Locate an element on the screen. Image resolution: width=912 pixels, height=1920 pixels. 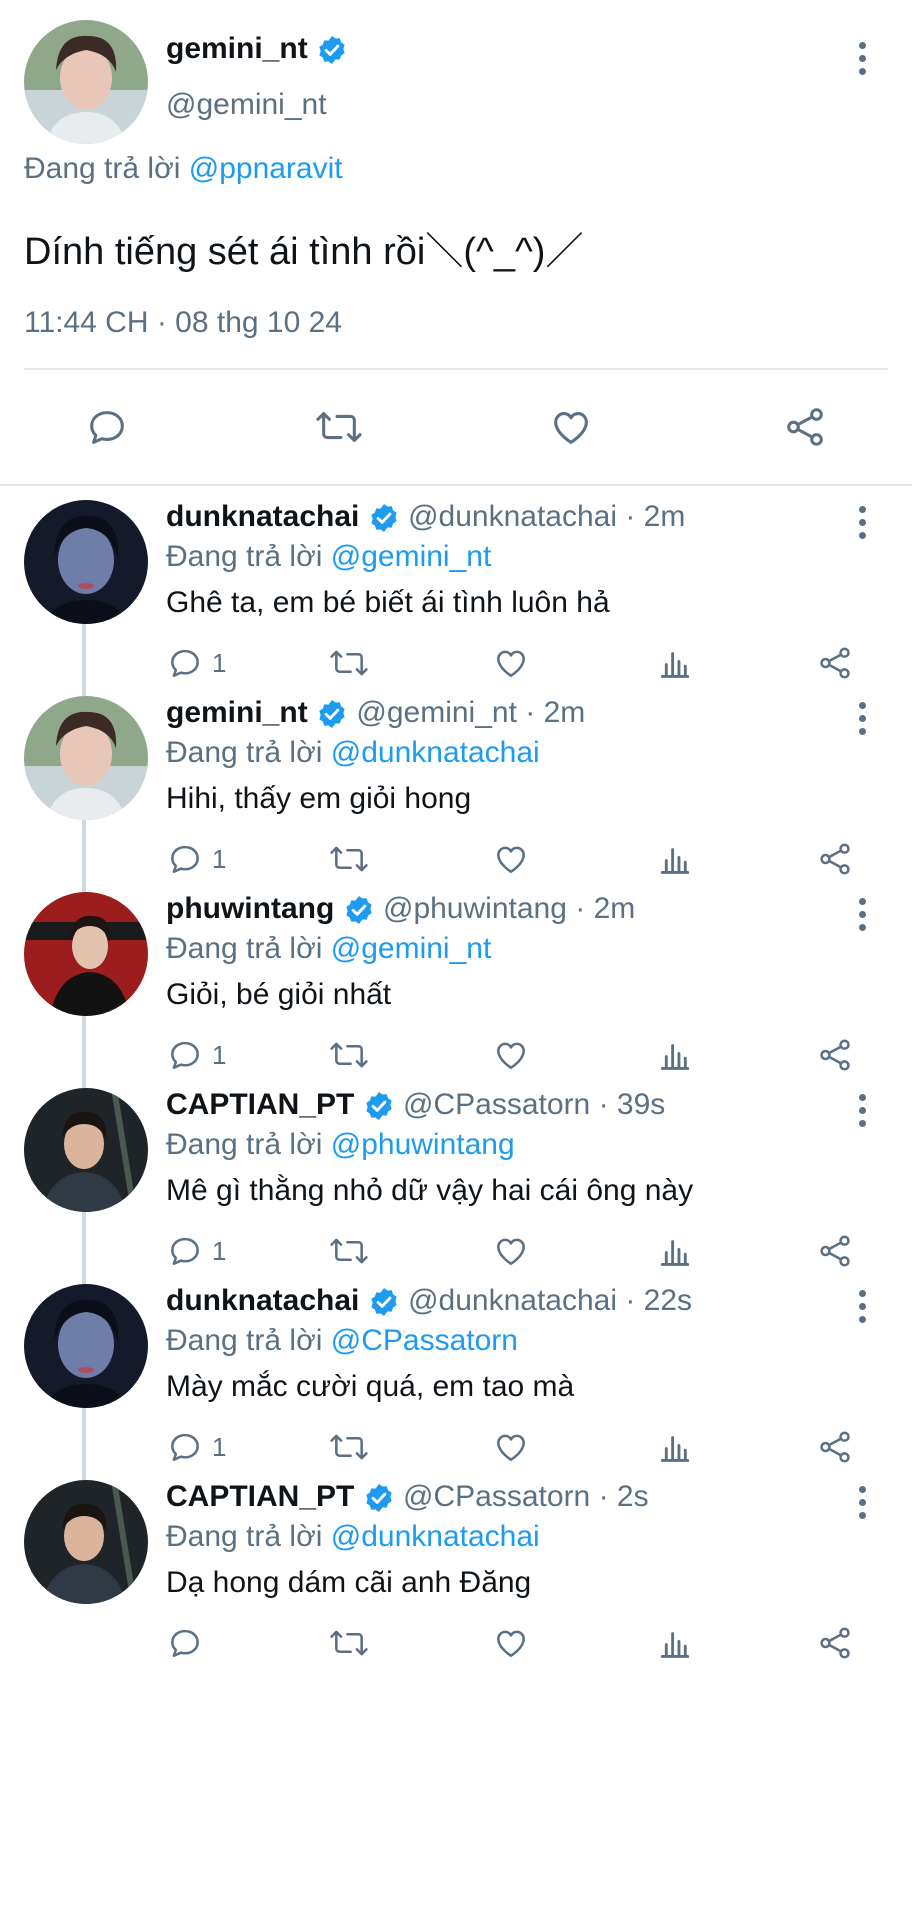
reply-header: dunknatachai @dunknatachai · 2m is located at coordinates (425, 517).